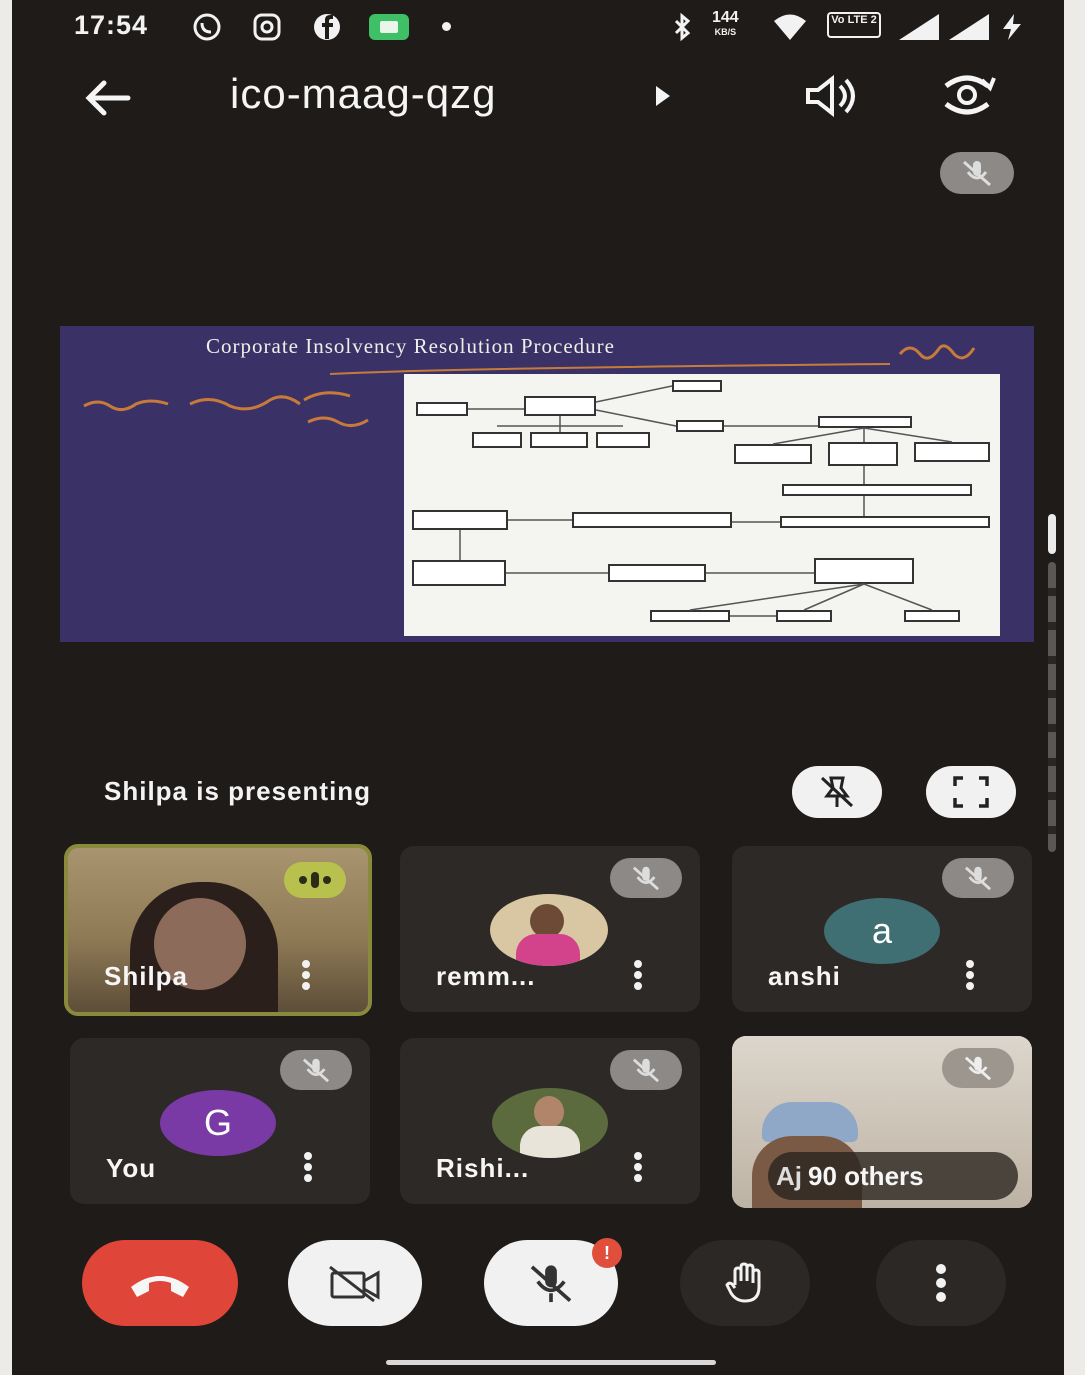  I want to click on meet-app-icon, so click(389, 27).